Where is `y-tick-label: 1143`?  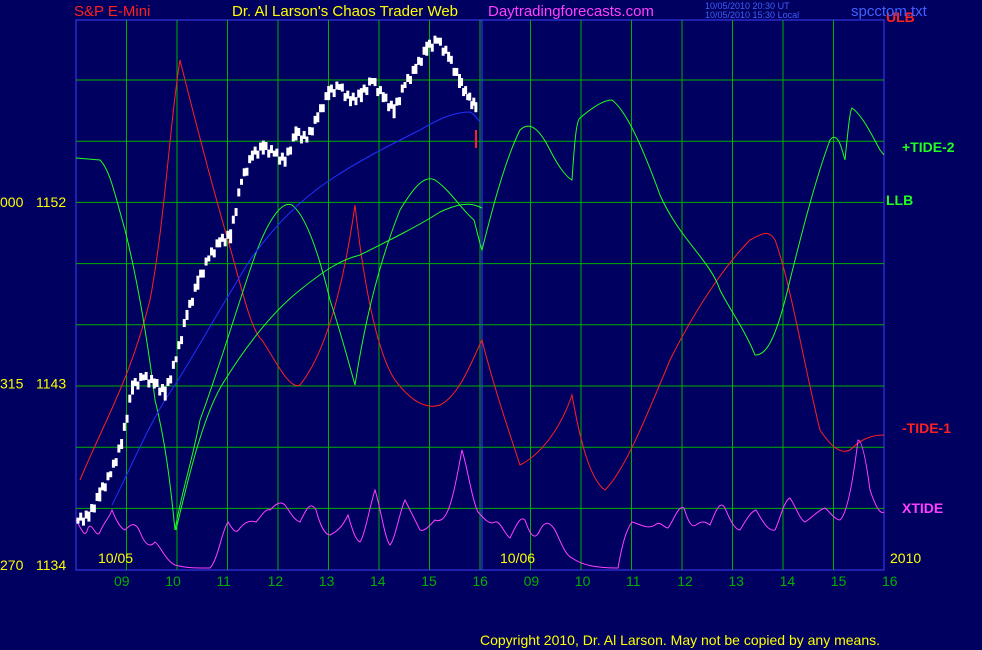 y-tick-label: 1143 is located at coordinates (51, 384).